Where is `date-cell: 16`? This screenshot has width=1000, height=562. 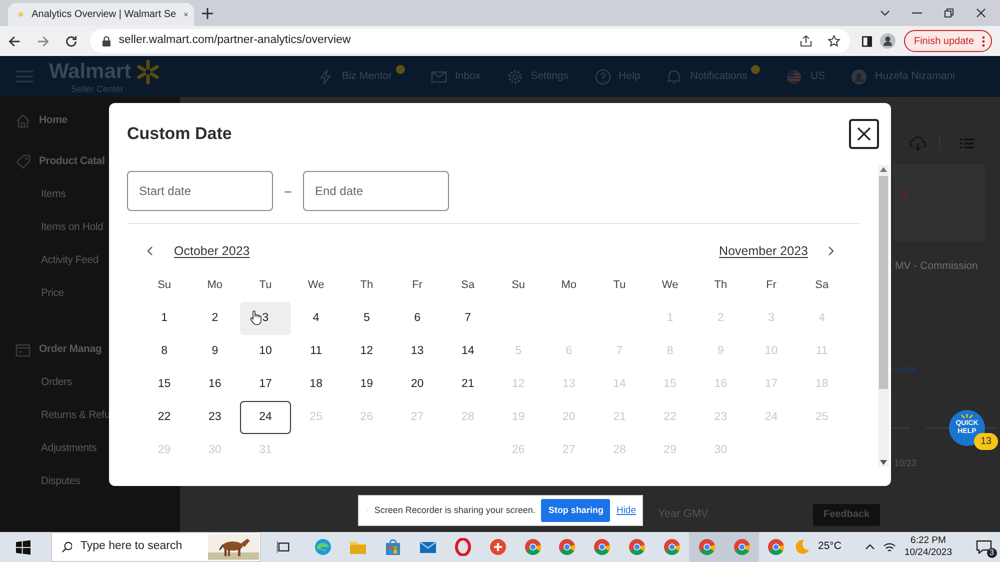 date-cell: 16 is located at coordinates (215, 384).